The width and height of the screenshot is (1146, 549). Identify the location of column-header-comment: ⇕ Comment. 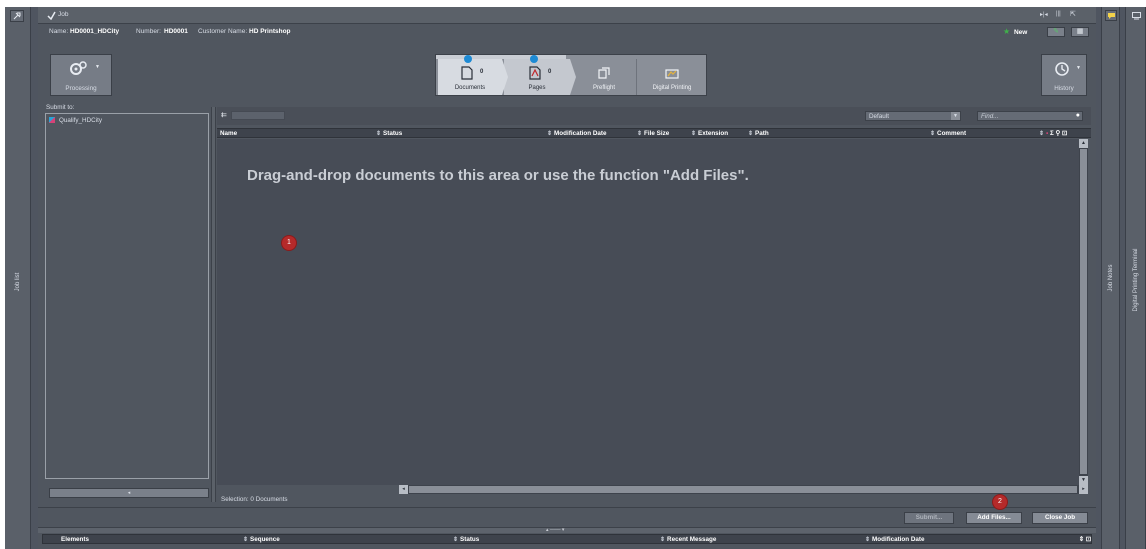
(985, 133).